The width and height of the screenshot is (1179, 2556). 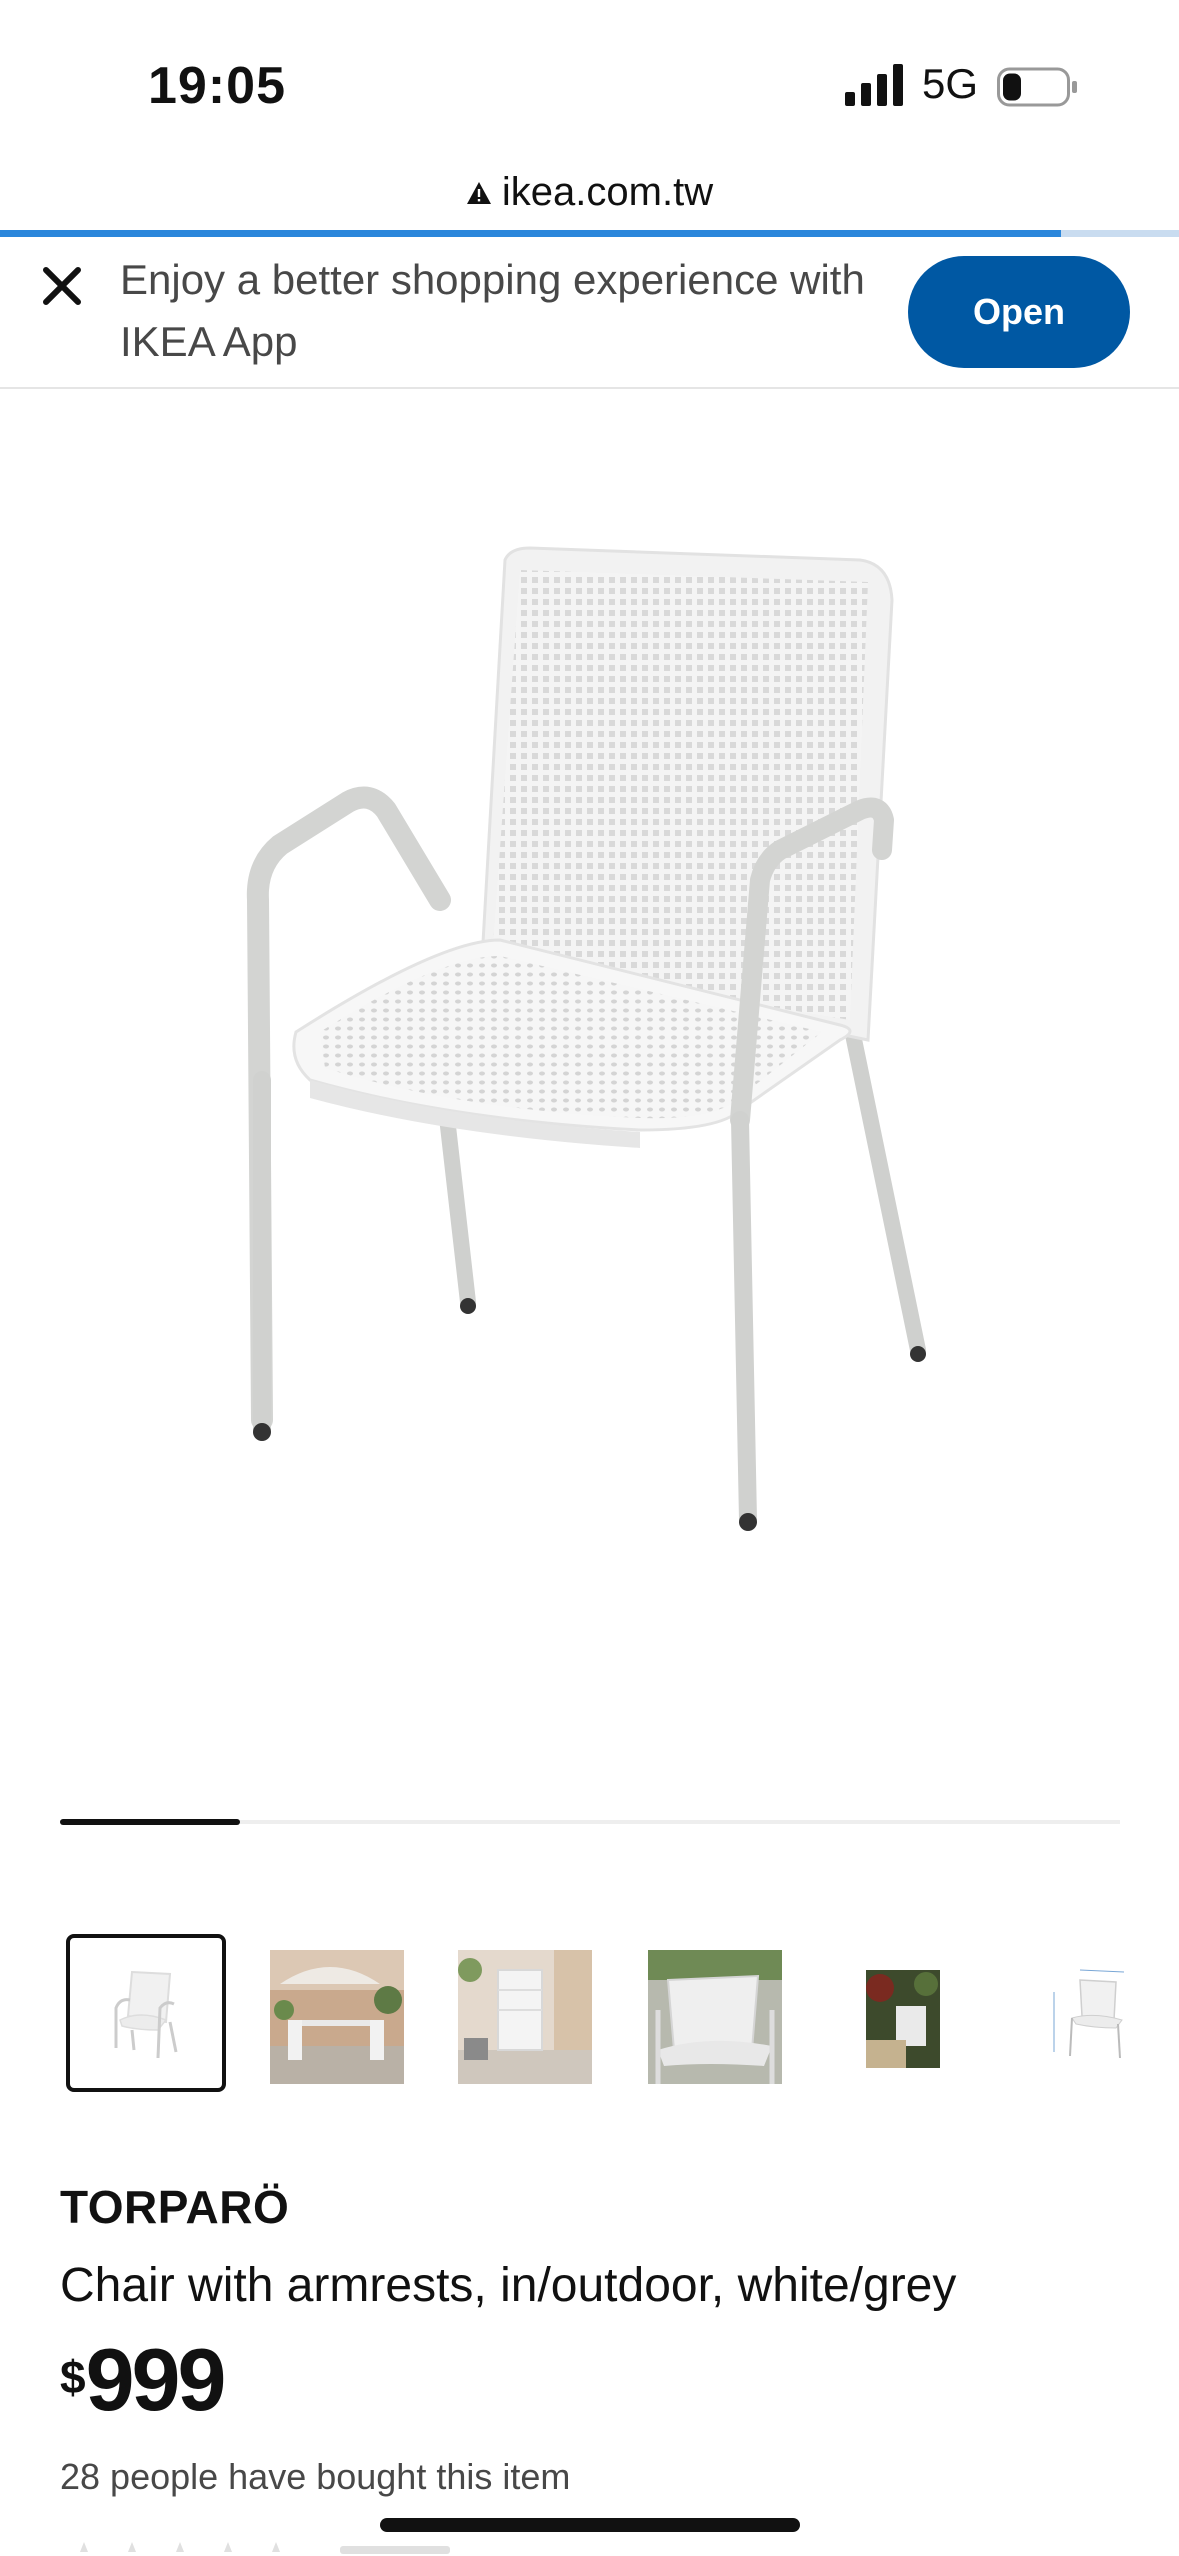 I want to click on purchase-count: 28 people have bought this item, so click(x=315, y=2476).